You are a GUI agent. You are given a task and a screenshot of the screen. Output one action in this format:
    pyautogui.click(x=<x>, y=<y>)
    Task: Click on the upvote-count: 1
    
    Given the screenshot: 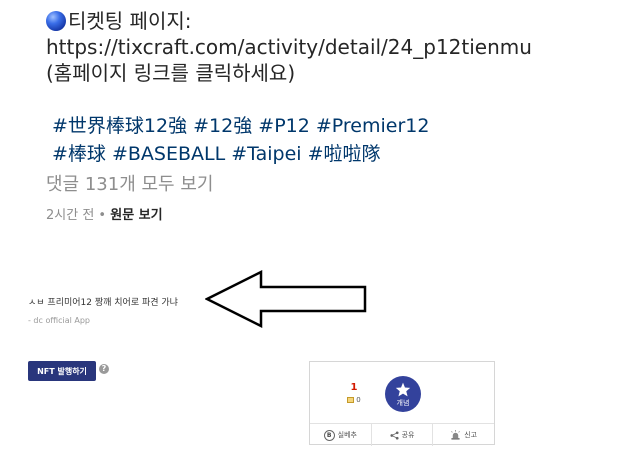 What is the action you would take?
    pyautogui.click(x=354, y=387)
    